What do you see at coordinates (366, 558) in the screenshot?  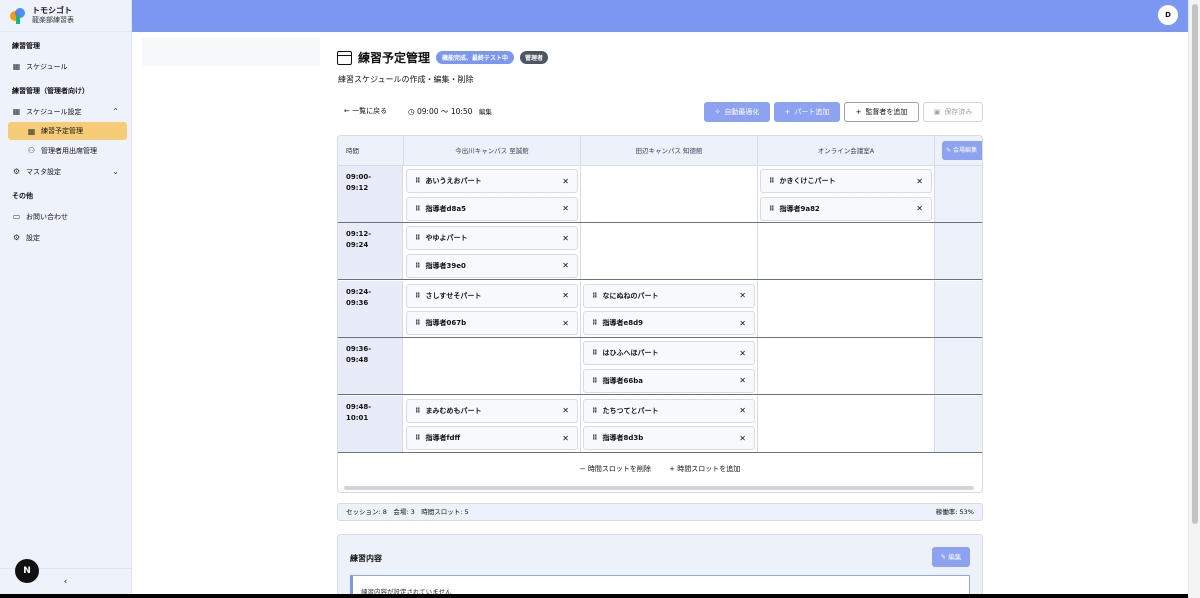 I see `practice-title: 練習内容` at bounding box center [366, 558].